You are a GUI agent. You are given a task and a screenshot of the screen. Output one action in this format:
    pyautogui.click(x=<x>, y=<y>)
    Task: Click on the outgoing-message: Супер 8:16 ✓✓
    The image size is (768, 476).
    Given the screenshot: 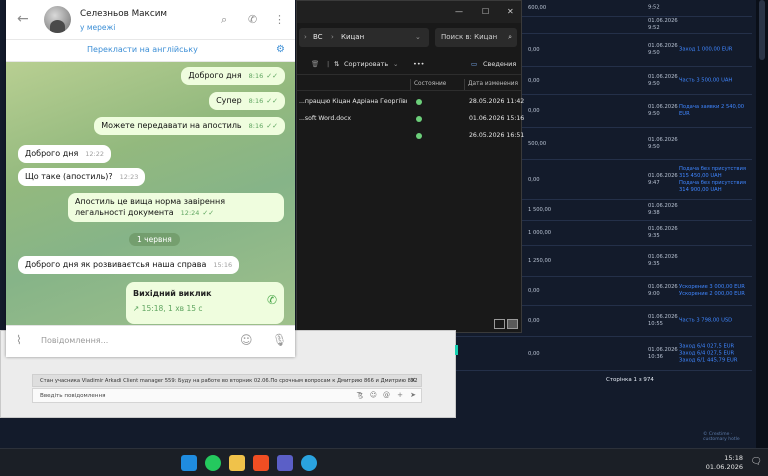 What is the action you would take?
    pyautogui.click(x=247, y=101)
    